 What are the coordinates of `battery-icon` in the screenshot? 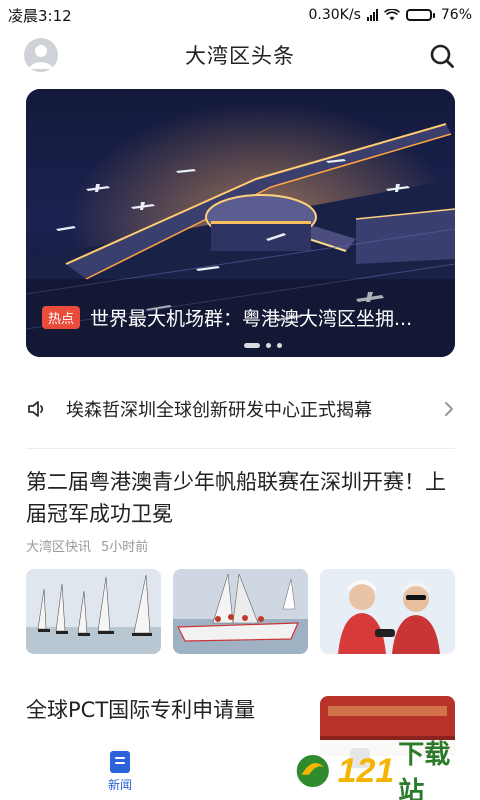 It's located at (420, 15).